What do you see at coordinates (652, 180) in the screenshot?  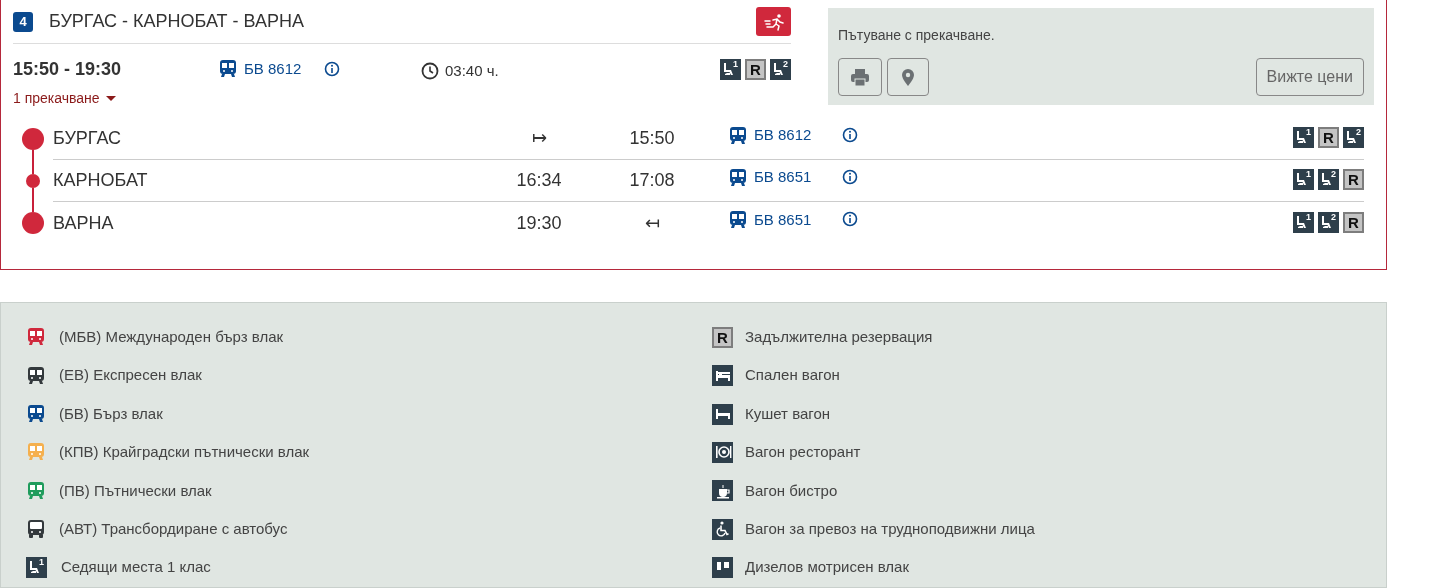 I see `departure-time: 17:08` at bounding box center [652, 180].